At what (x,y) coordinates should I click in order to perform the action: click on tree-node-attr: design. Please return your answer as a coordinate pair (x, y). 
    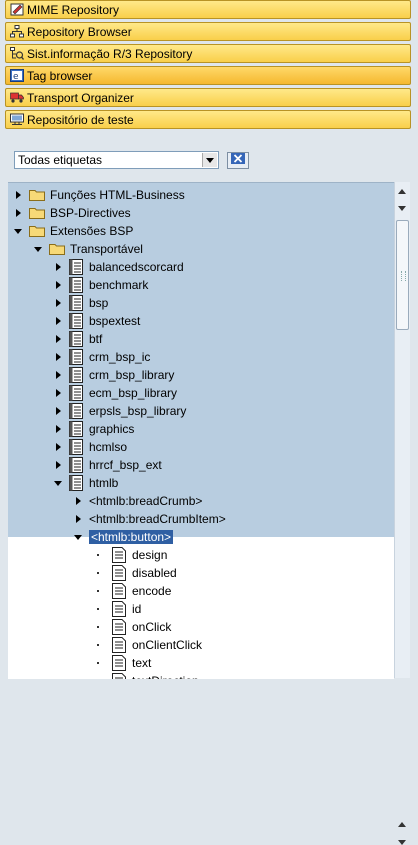
    Looking at the image, I should click on (201, 555).